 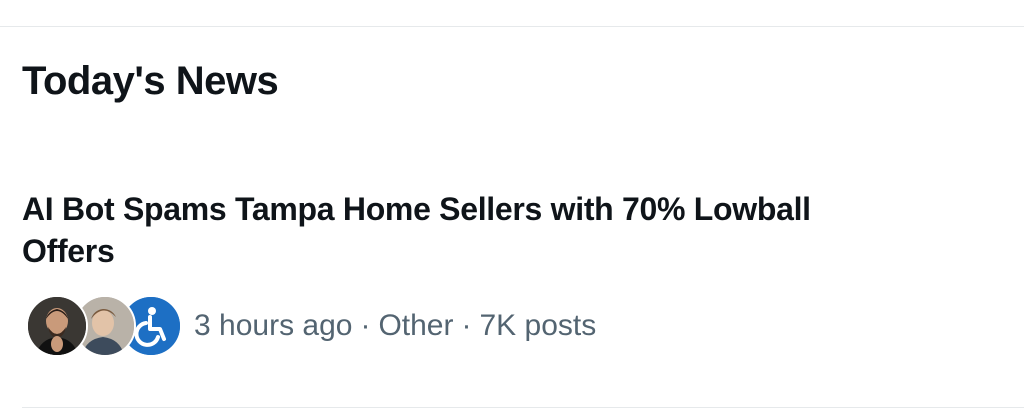 I want to click on meta-text: 3 hours ago · Other · 7K posts, so click(x=395, y=326).